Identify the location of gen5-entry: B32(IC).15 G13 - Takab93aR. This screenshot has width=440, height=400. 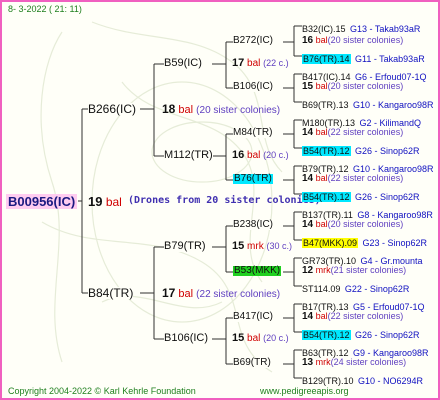
(361, 28).